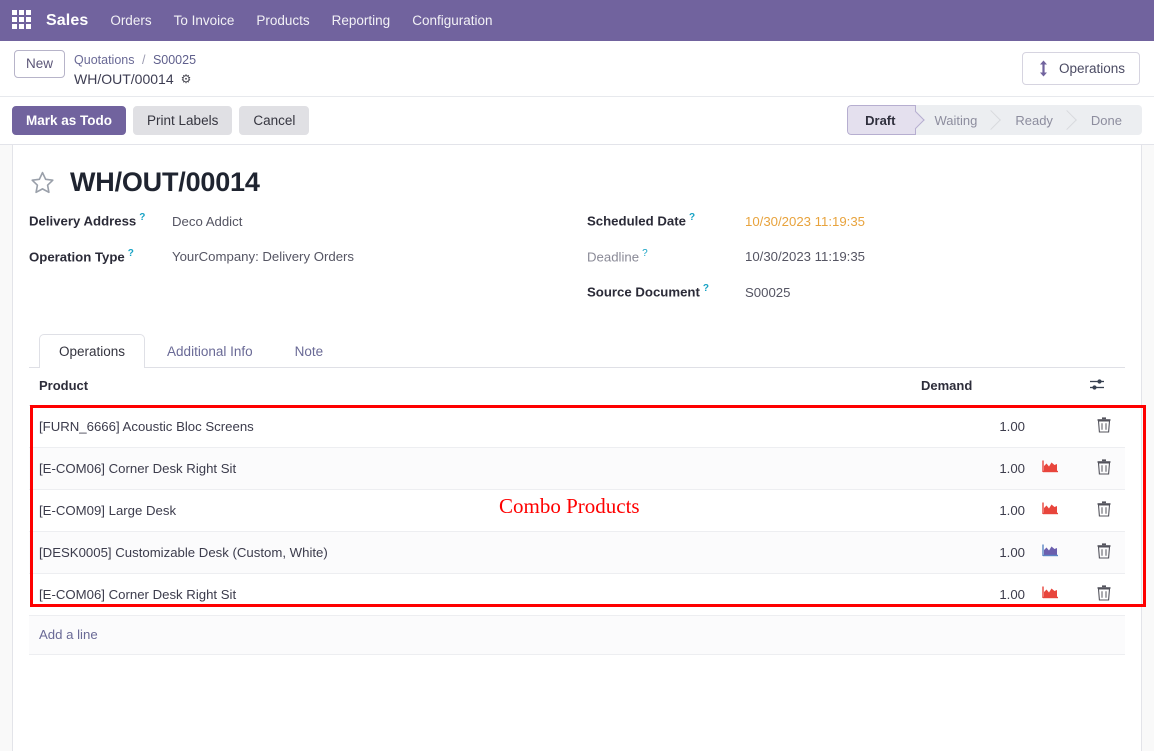  I want to click on record-name-label: WH/OUT/00014, so click(124, 79).